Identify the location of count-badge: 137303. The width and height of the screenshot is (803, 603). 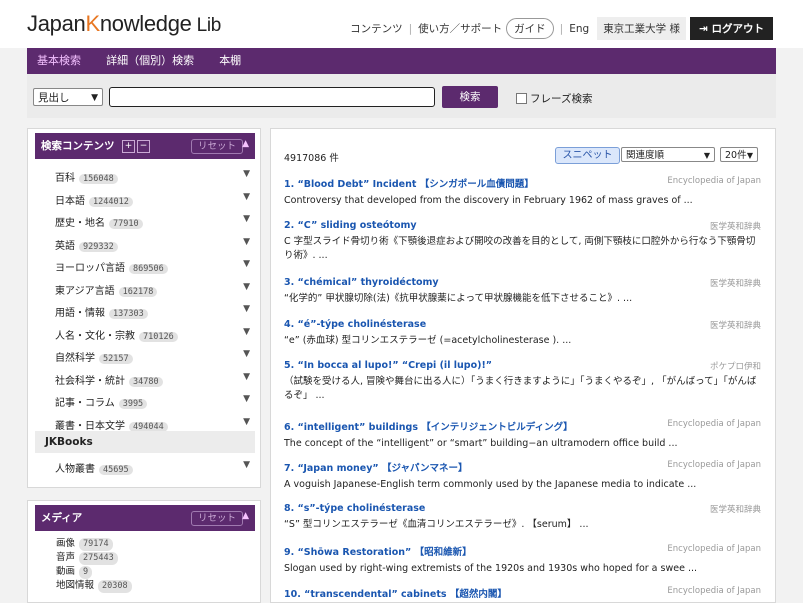
(128, 314).